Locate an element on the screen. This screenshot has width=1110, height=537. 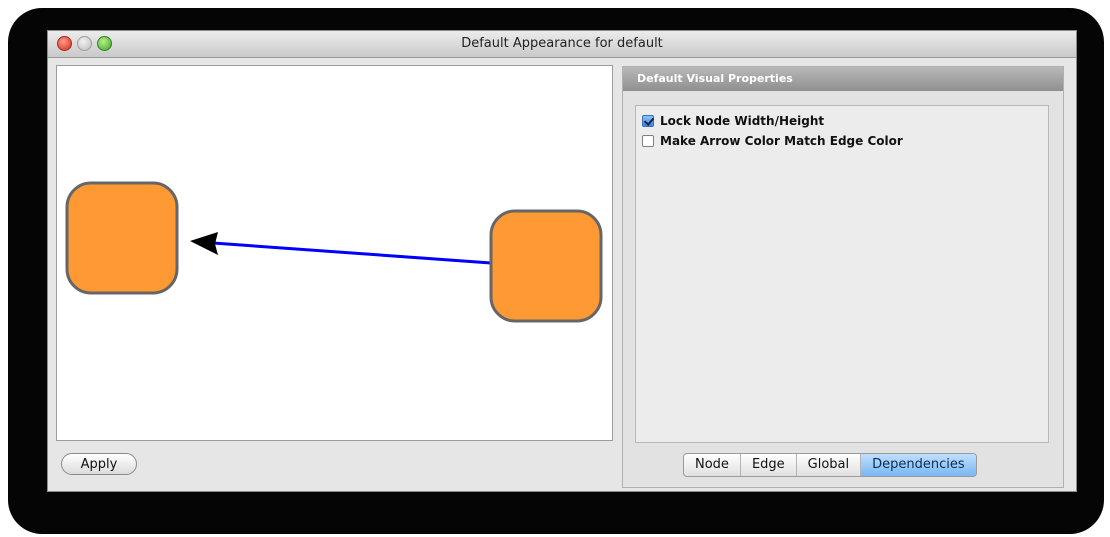
lock-node-size-option: Lock Node Width/Height is located at coordinates (733, 121).